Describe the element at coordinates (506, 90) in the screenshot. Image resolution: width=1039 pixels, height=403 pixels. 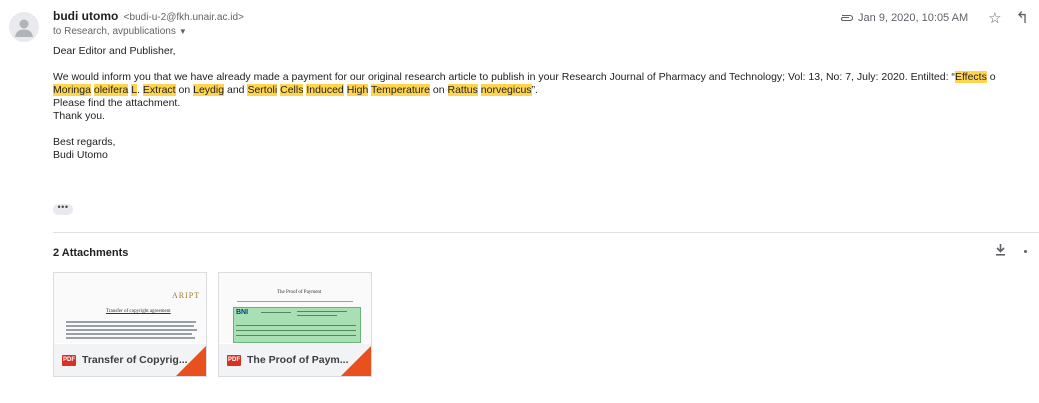
I see `highlight-word: norvegicus` at that location.